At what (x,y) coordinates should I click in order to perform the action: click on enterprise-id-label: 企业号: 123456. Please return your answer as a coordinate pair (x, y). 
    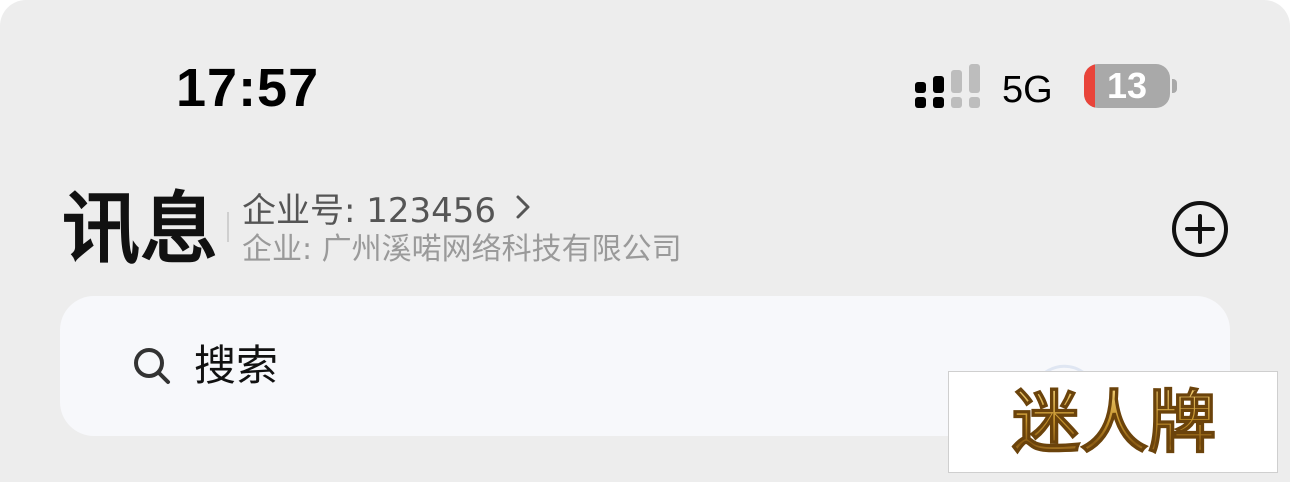
    Looking at the image, I should click on (369, 210).